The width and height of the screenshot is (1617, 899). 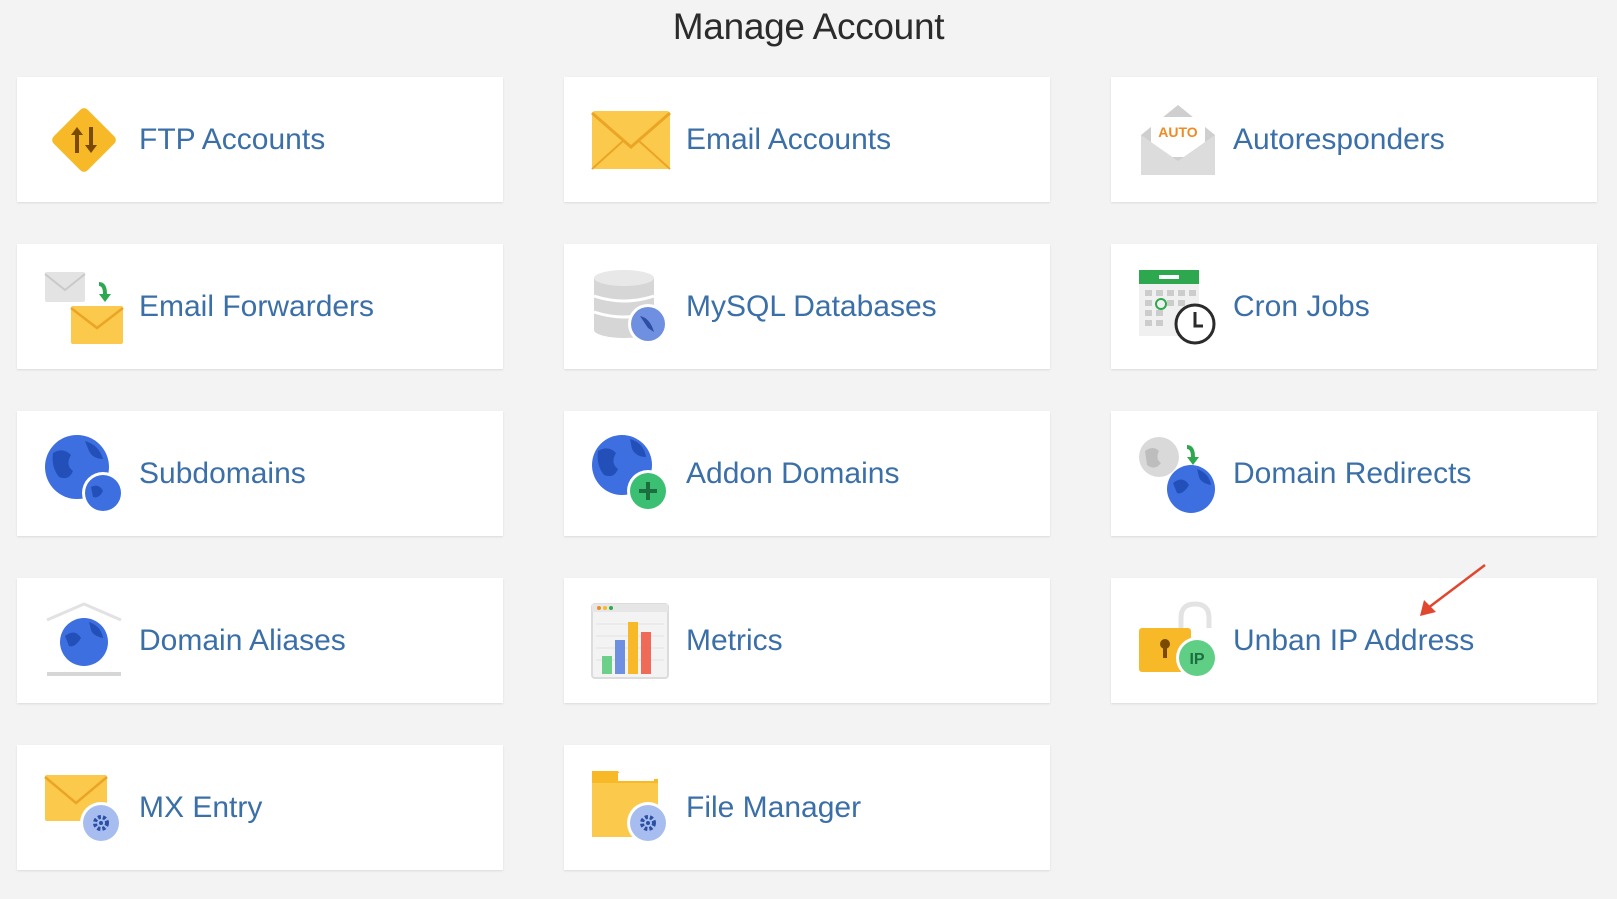 I want to click on tile-label: Email Accounts, so click(x=789, y=139).